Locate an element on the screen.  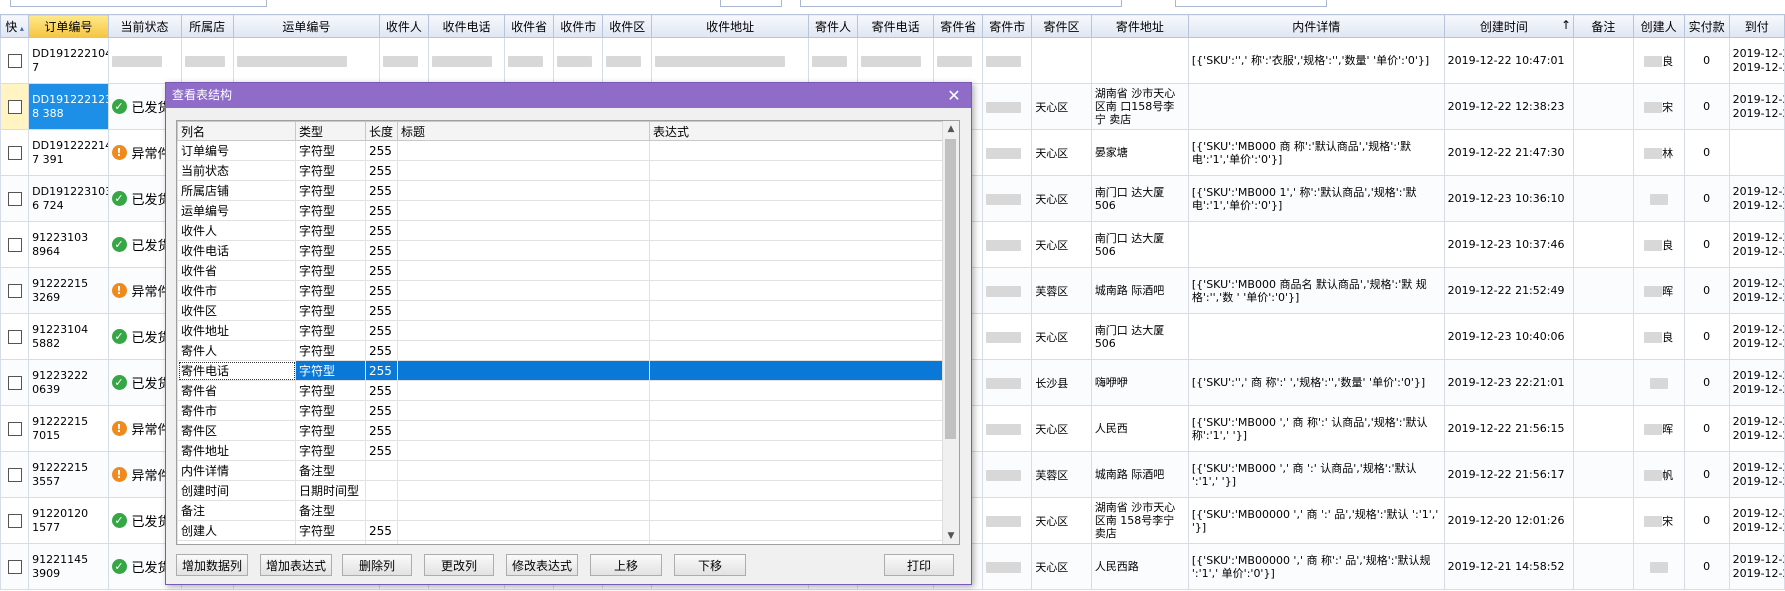
structure-row: 备注 备注型 is located at coordinates (560, 510).